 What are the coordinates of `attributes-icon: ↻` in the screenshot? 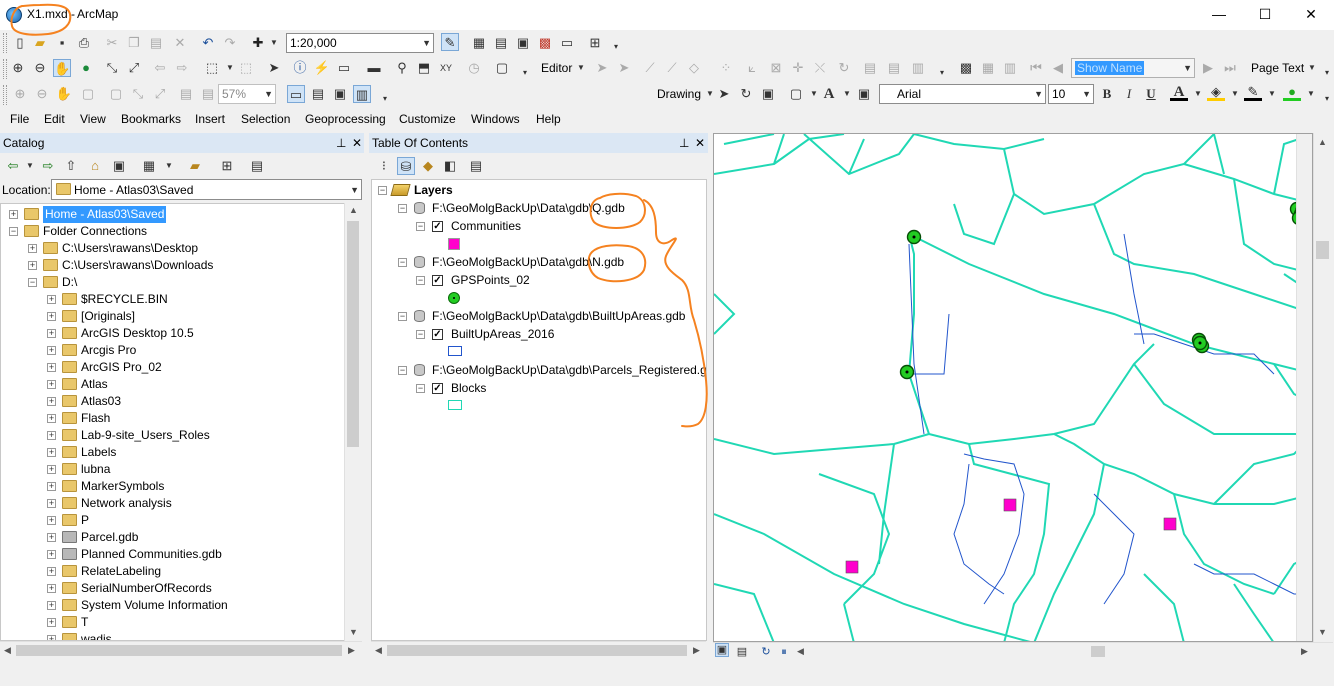 It's located at (844, 68).